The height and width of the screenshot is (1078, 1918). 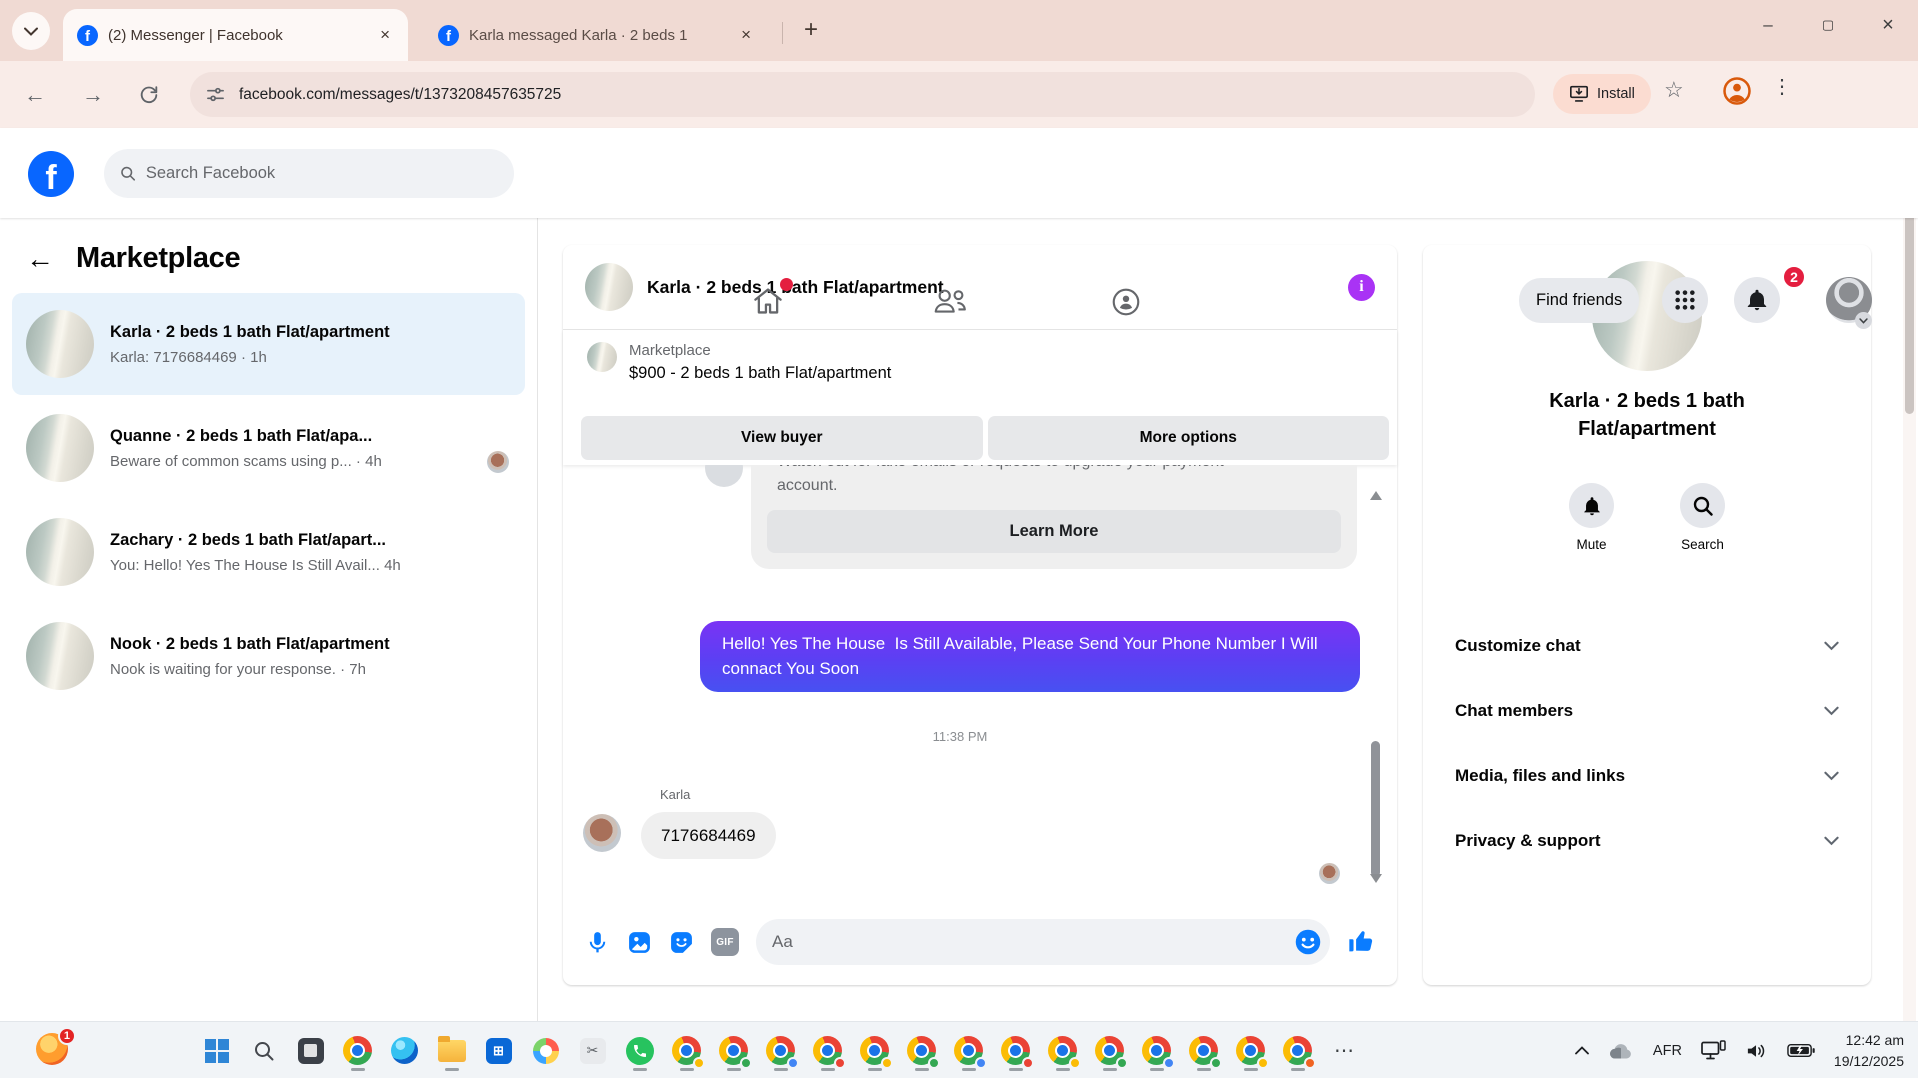 I want to click on scroll-up-arrow-icon, so click(x=1376, y=495).